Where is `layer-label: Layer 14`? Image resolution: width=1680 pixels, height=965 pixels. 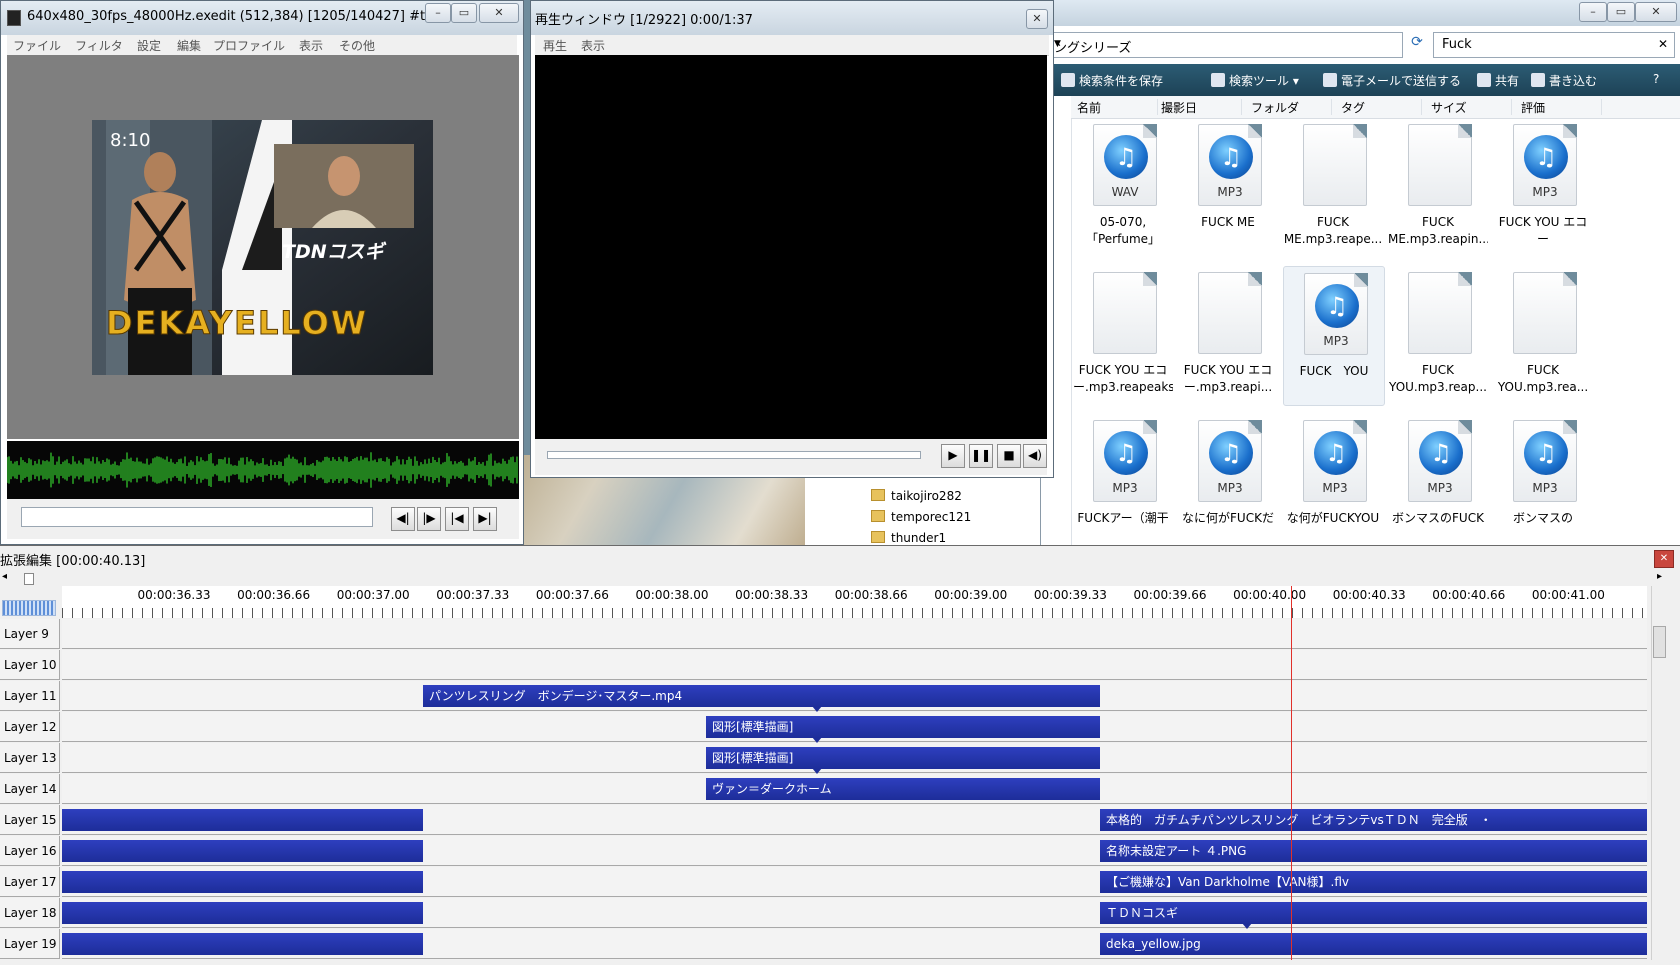 layer-label: Layer 14 is located at coordinates (30, 789).